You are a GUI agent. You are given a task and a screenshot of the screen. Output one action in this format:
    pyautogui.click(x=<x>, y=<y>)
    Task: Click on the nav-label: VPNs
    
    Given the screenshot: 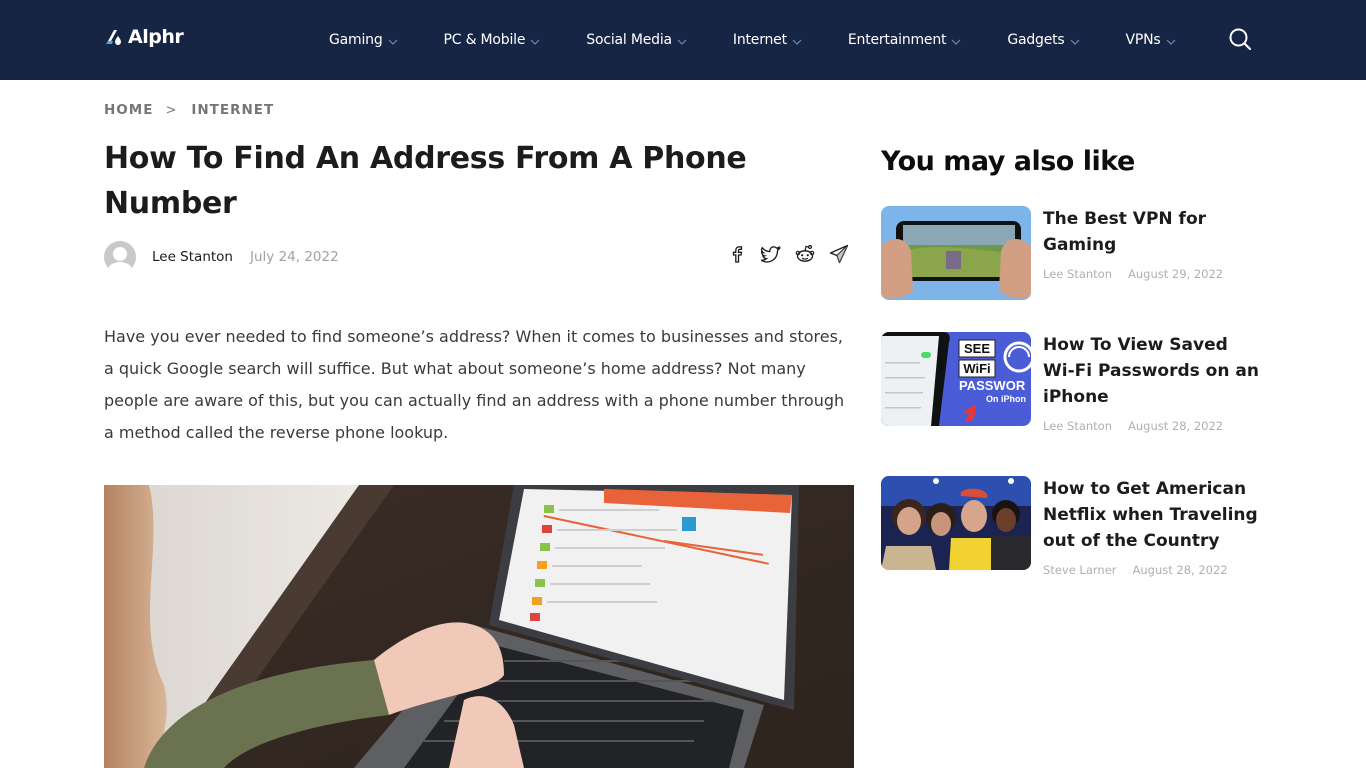 What is the action you would take?
    pyautogui.click(x=1143, y=40)
    